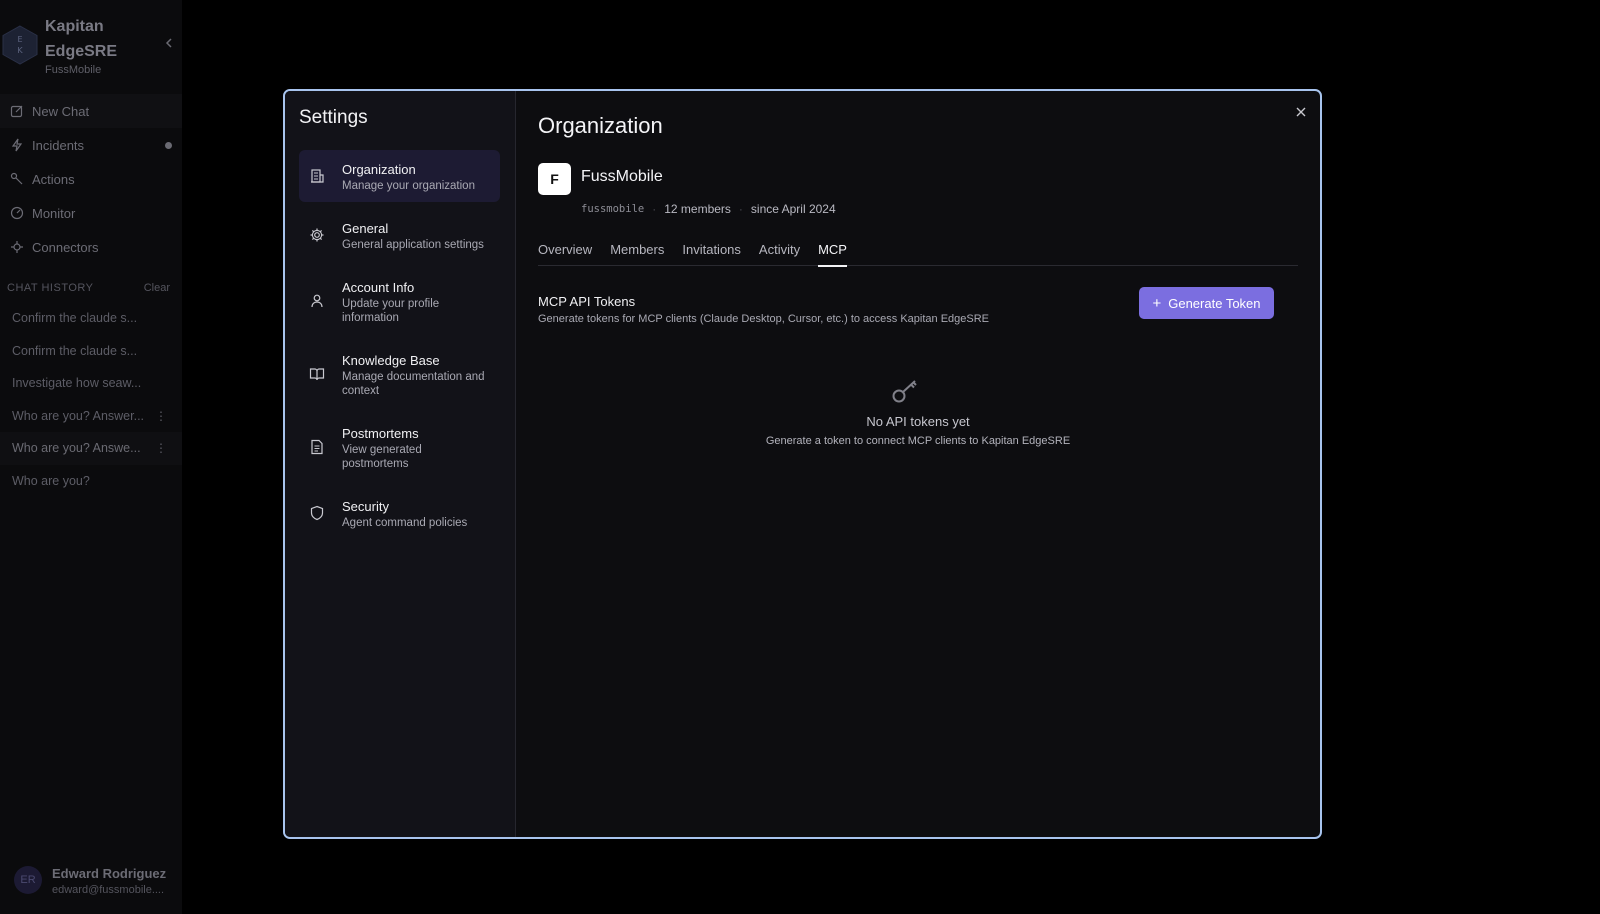  I want to click on incidents-badge-dot, so click(168, 145).